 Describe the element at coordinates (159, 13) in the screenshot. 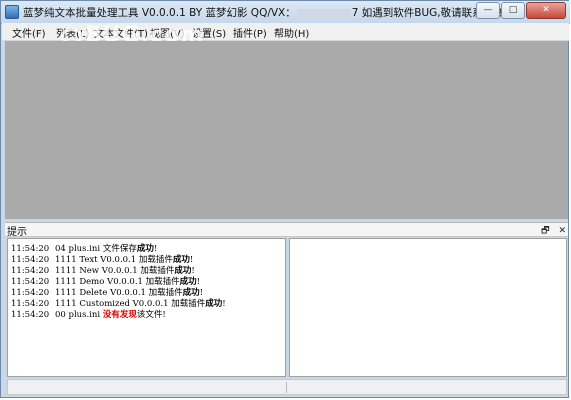

I see `title-text: 蓝梦纯文本批量处理工具 V0.0.0.1 BY 蓝梦幻影 QQ/VX：` at that location.